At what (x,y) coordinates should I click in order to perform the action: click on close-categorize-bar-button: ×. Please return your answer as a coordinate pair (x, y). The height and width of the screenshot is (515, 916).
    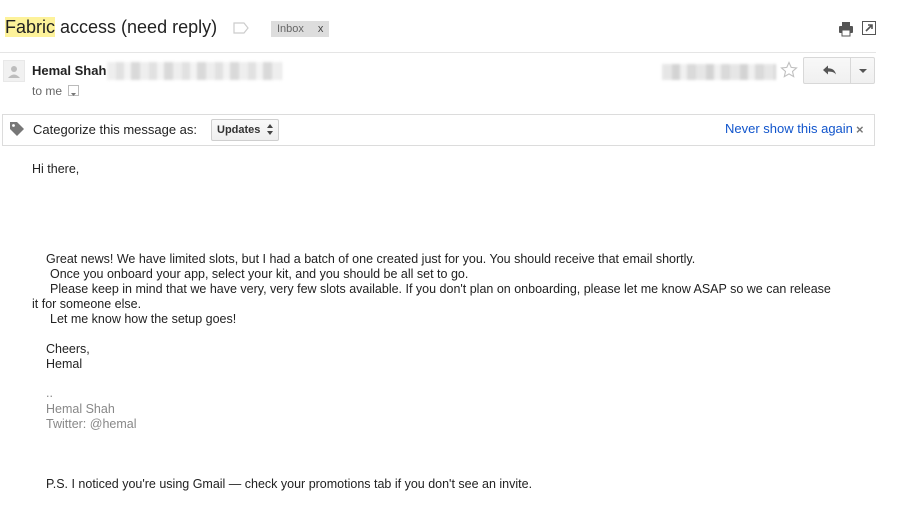
    Looking at the image, I should click on (860, 129).